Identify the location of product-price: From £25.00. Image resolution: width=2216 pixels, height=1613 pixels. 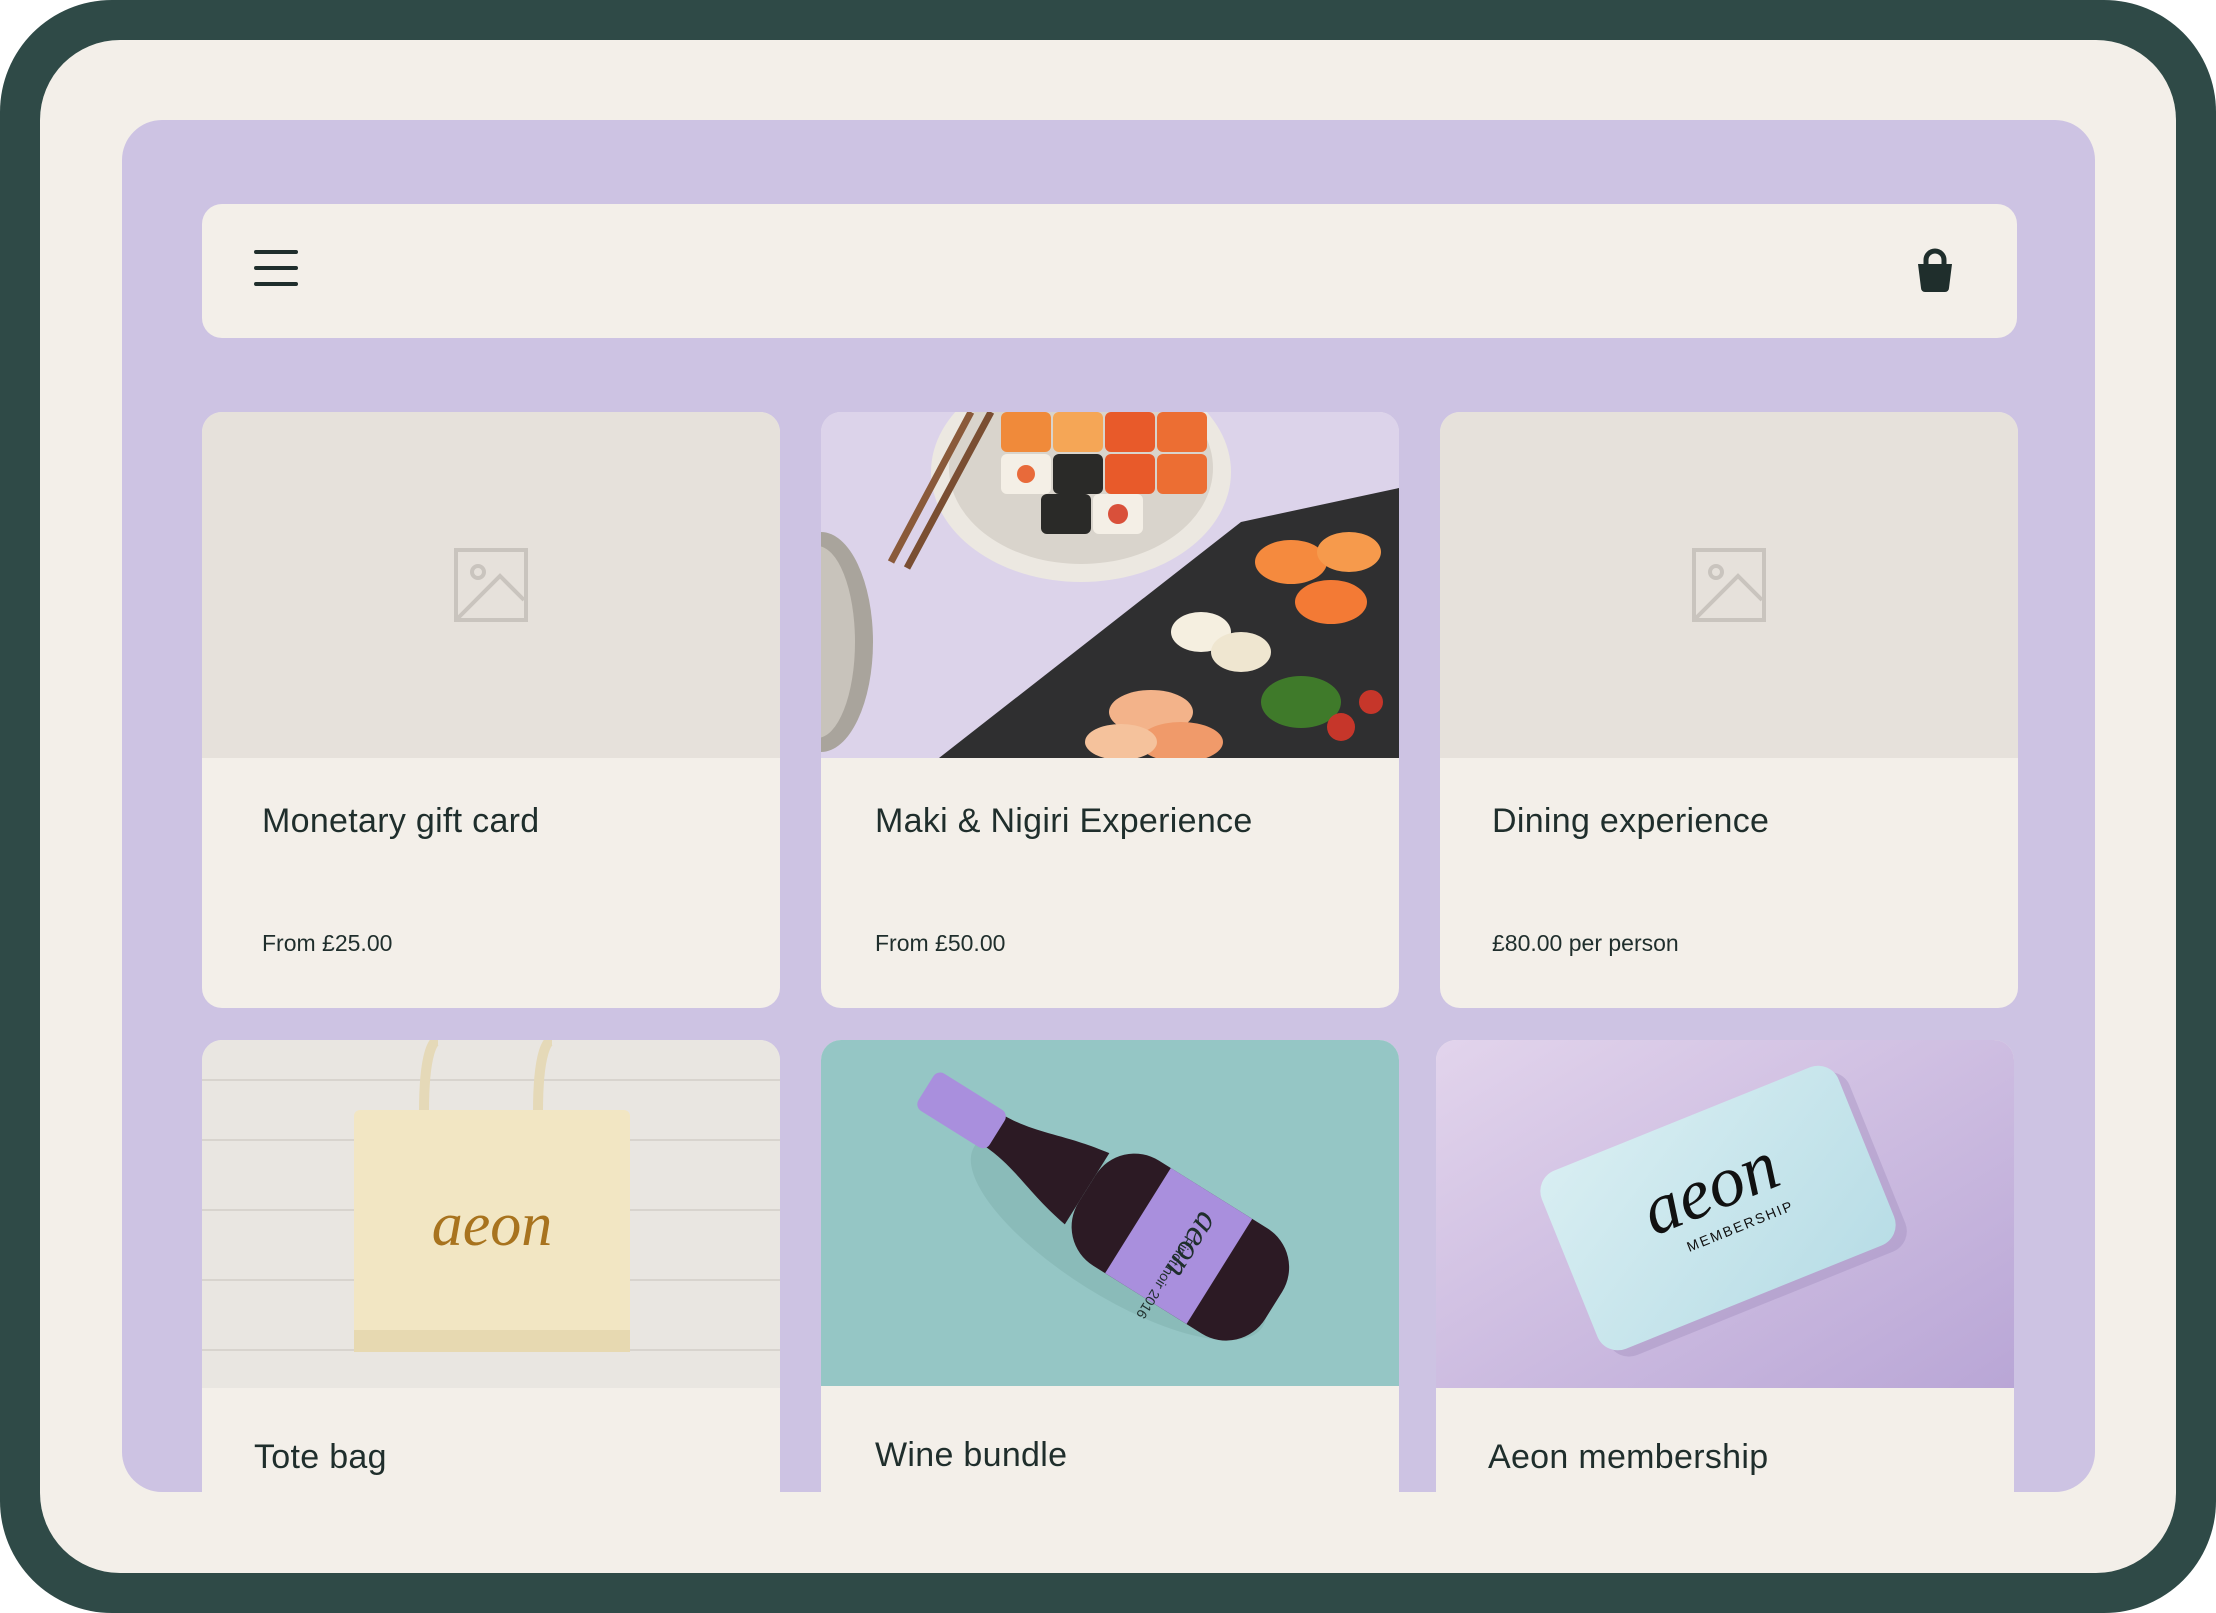
(327, 943).